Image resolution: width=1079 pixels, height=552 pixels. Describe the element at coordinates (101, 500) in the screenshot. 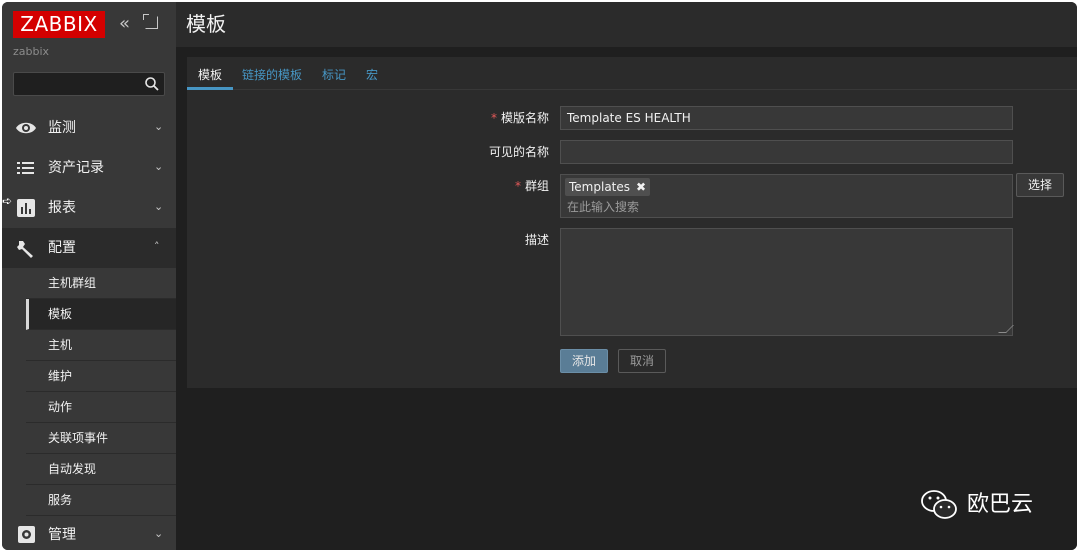

I see `submenu-item-services: 服务` at that location.